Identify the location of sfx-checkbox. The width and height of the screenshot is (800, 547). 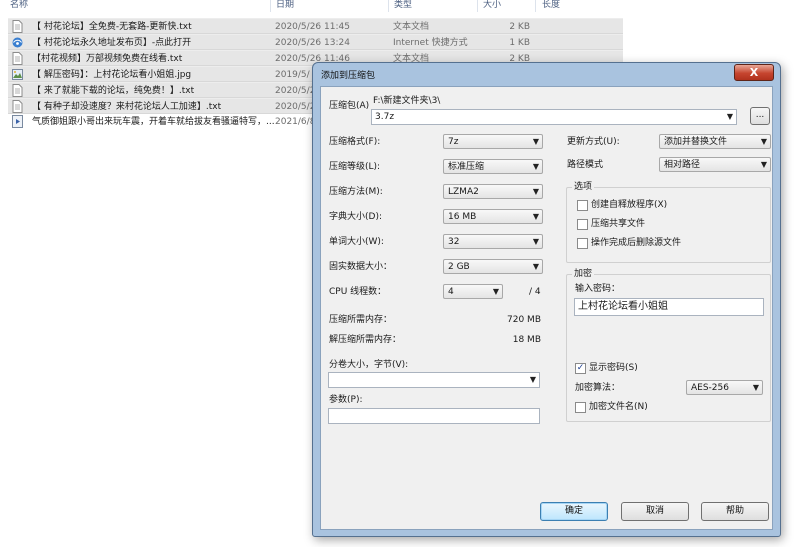
(582, 205).